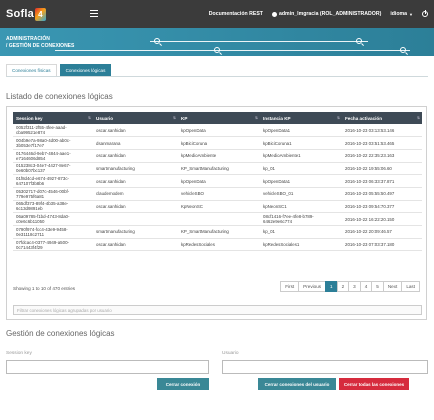  I want to click on logo: Sofla 4, so click(26, 14).